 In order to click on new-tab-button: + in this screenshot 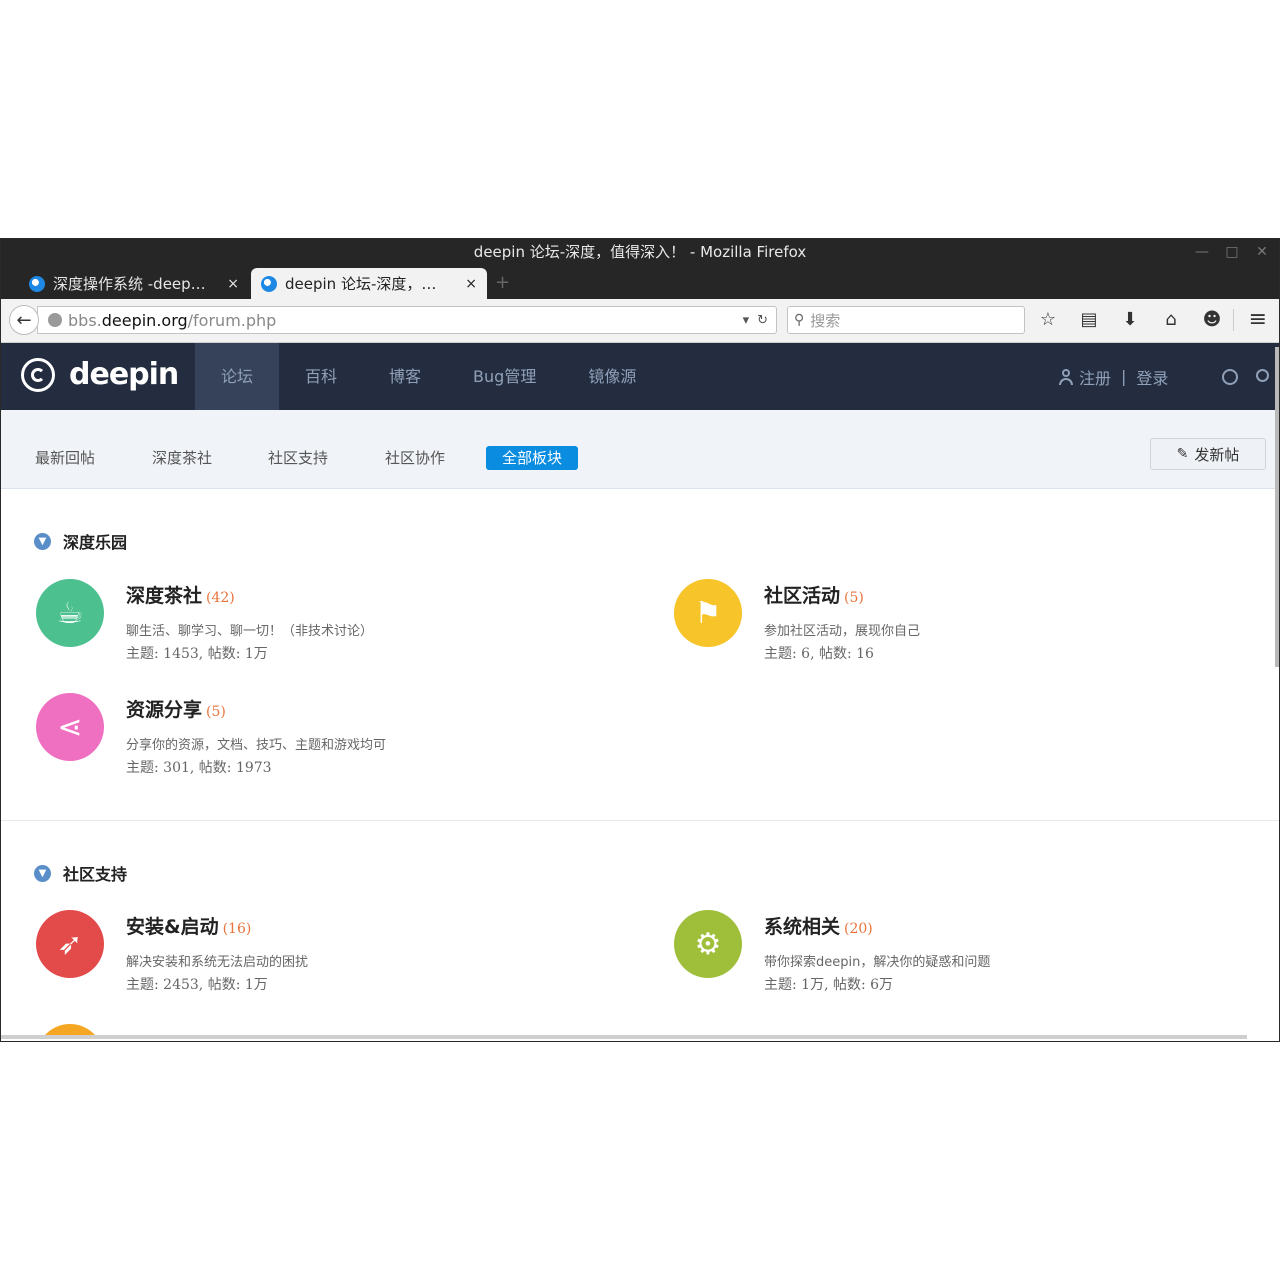, I will do `click(502, 282)`.